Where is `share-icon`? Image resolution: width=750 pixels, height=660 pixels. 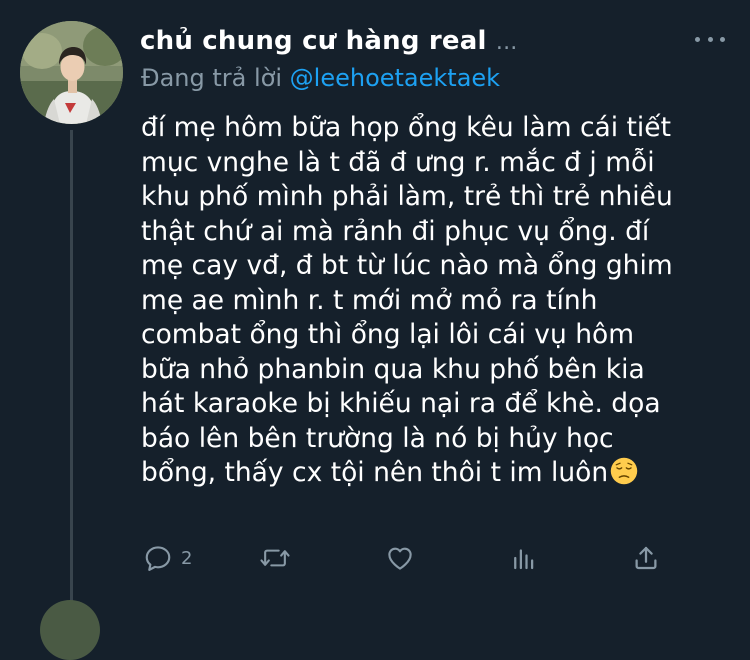
share-icon is located at coordinates (646, 558).